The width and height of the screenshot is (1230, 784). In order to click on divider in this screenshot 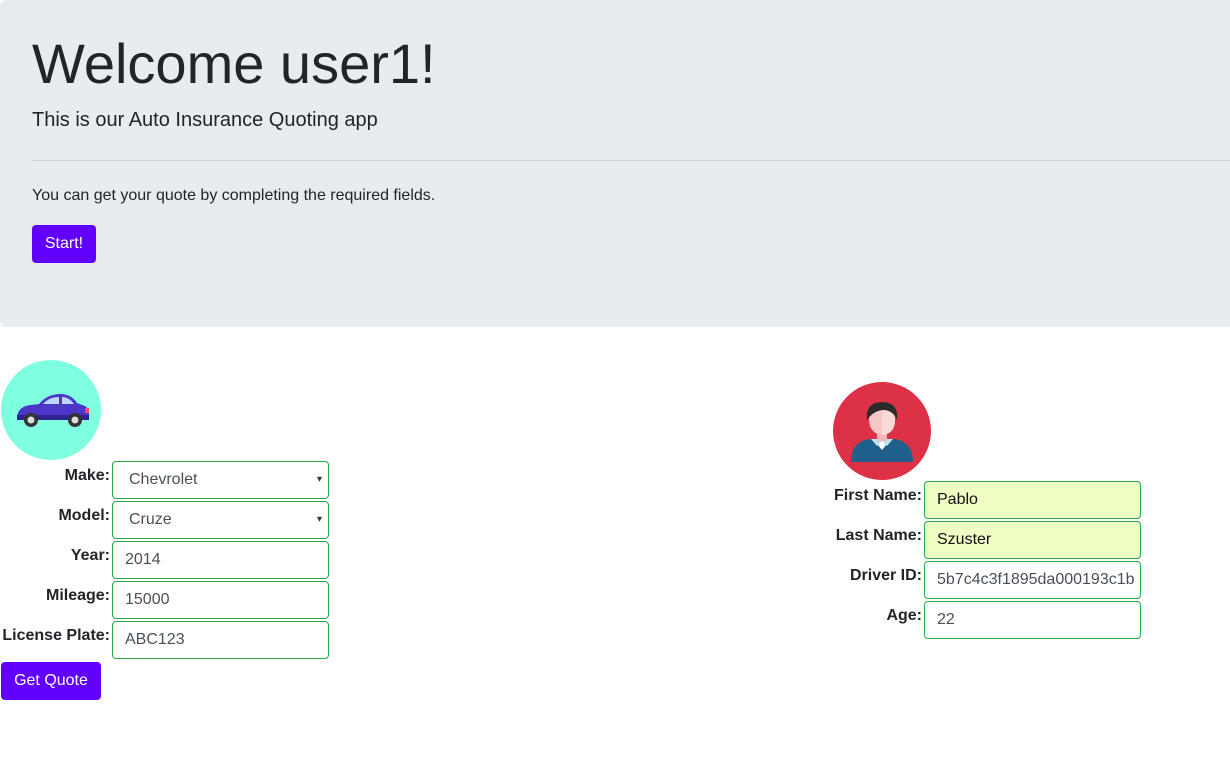, I will do `click(631, 160)`.